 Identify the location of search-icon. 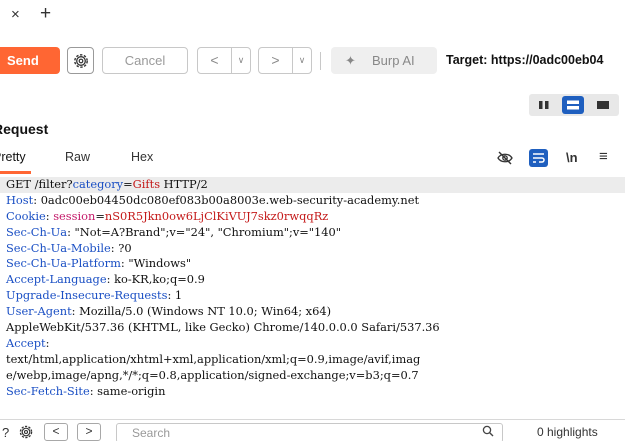
(488, 432).